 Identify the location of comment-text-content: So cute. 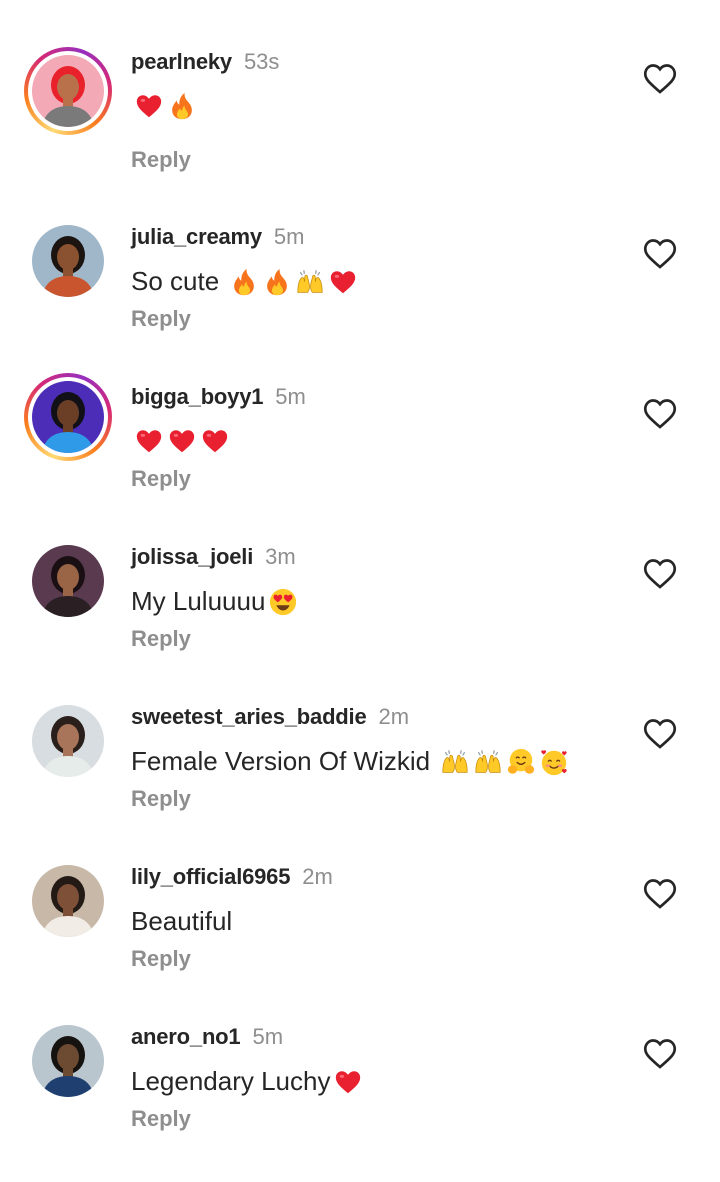
(179, 281).